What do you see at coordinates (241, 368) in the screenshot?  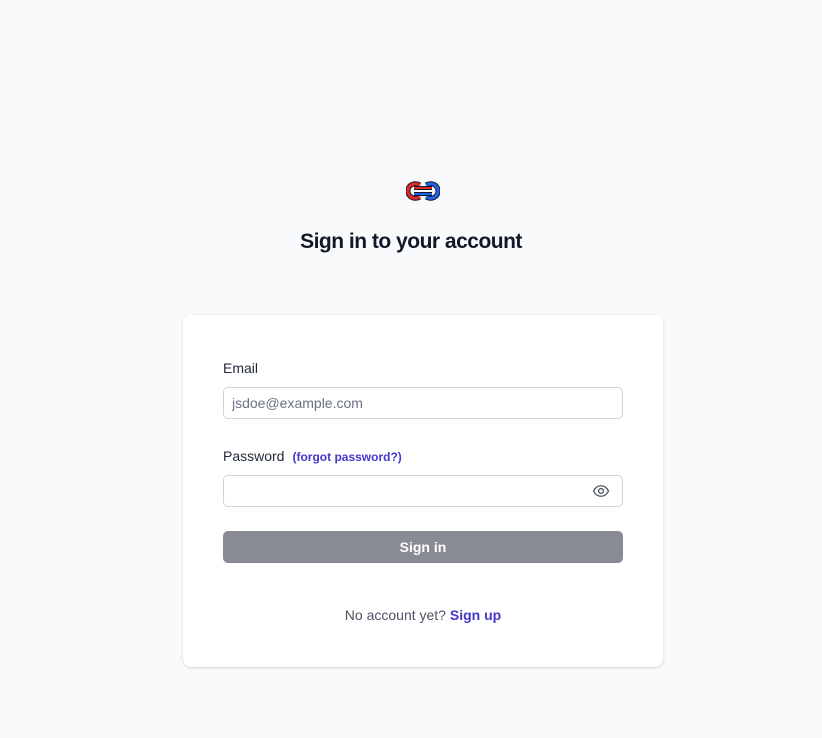 I see `email-label: Email` at bounding box center [241, 368].